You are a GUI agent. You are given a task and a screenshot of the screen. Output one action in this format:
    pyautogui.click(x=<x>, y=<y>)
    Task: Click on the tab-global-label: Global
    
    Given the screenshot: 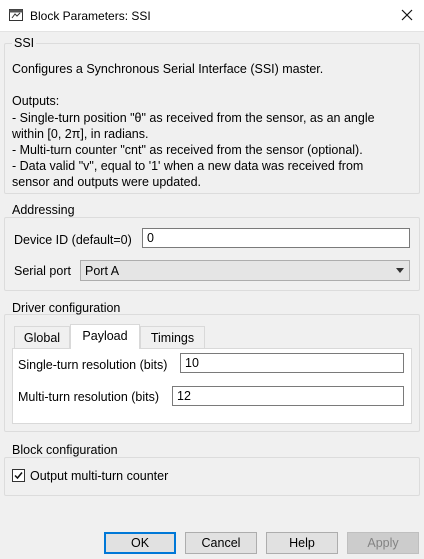 What is the action you would take?
    pyautogui.click(x=42, y=338)
    